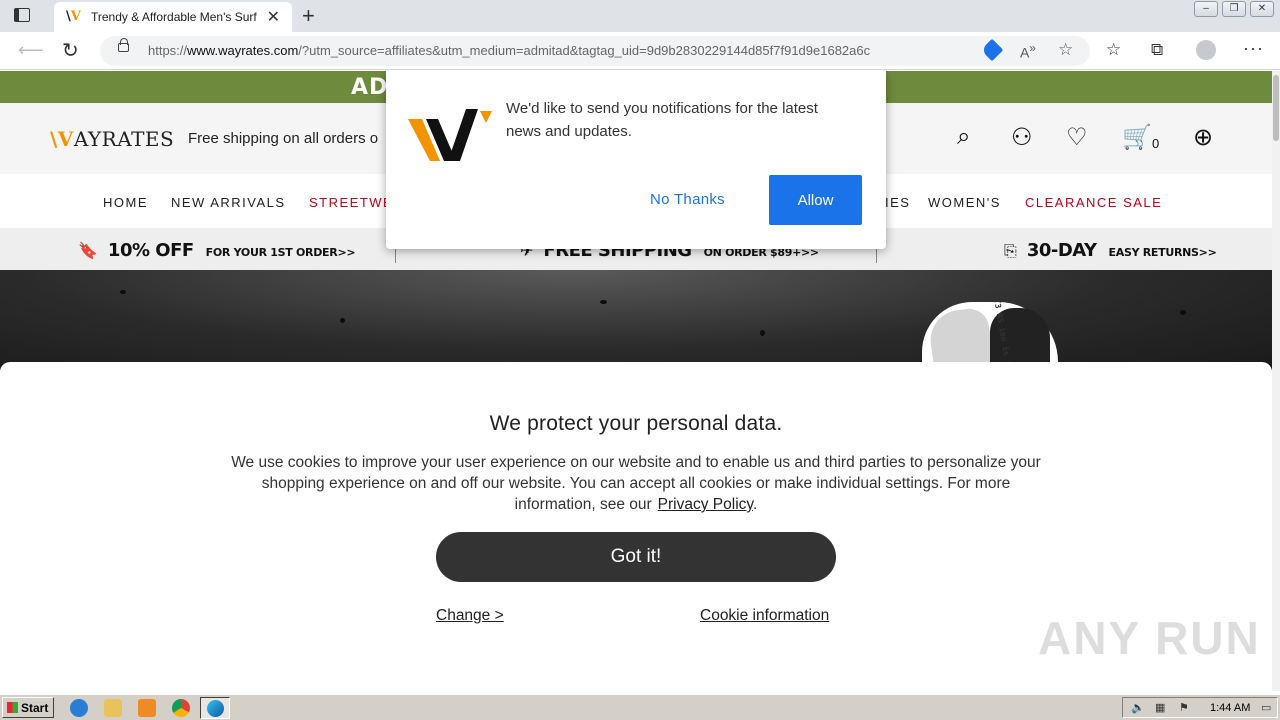 The height and width of the screenshot is (720, 1280). I want to click on back-arrow-icon: ⟵, so click(31, 50).